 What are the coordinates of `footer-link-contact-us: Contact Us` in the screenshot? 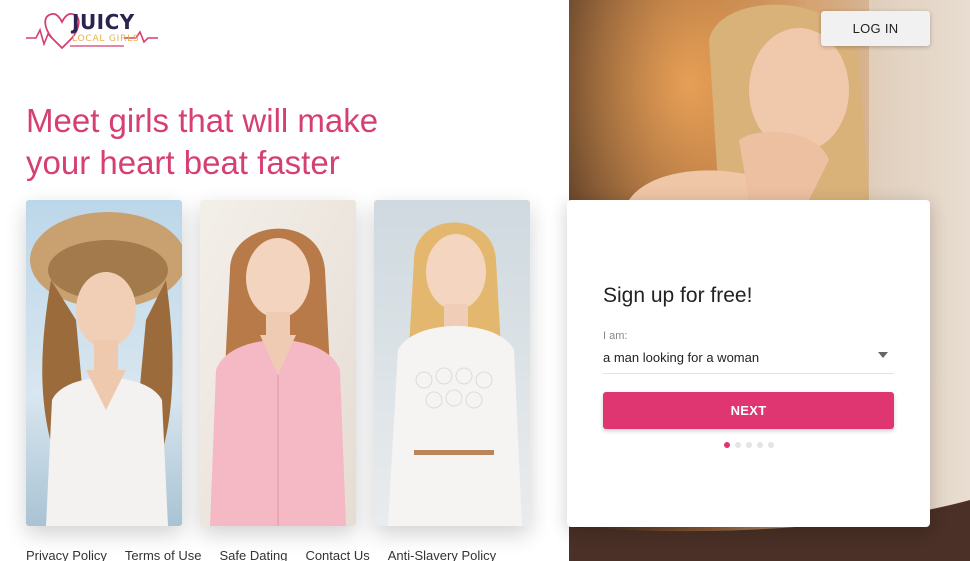 It's located at (337, 554).